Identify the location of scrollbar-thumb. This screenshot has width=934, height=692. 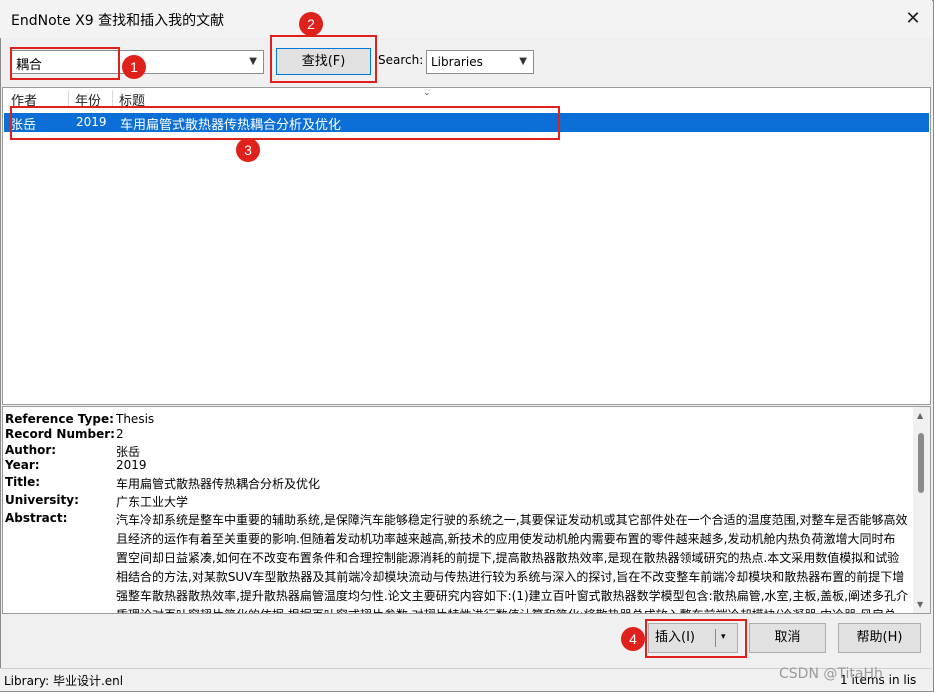
(921, 463).